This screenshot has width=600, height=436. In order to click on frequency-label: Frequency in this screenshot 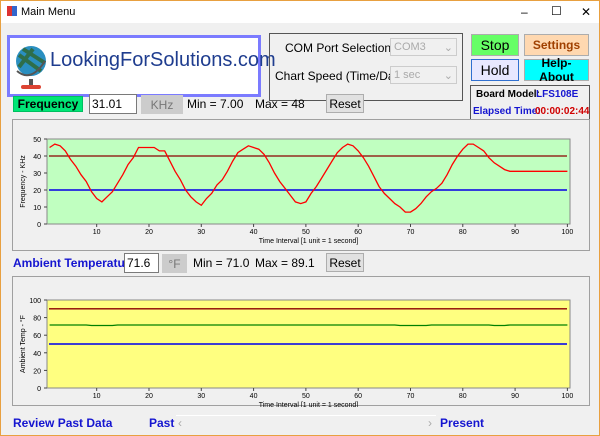, I will do `click(48, 104)`.